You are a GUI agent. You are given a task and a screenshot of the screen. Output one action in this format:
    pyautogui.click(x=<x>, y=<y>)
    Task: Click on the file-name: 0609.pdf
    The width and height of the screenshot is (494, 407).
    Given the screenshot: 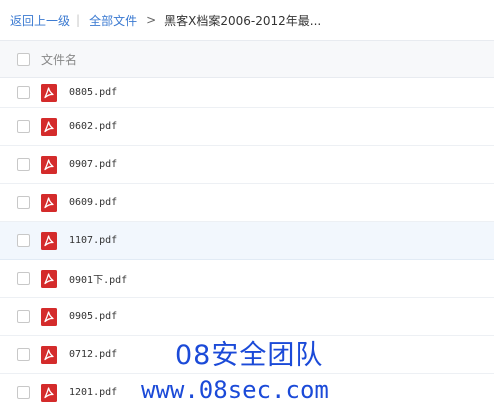 What is the action you would take?
    pyautogui.click(x=93, y=202)
    